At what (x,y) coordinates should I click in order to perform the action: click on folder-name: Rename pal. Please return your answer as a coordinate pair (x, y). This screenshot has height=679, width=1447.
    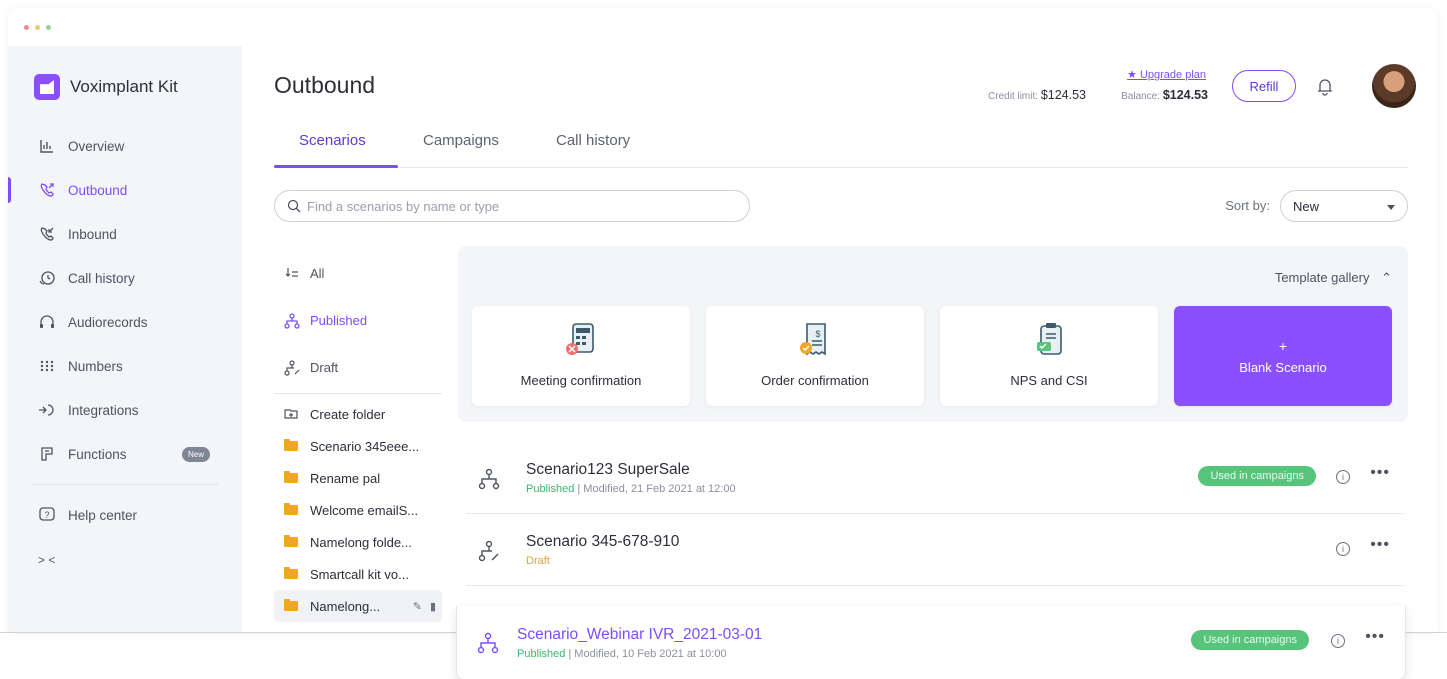
    Looking at the image, I should click on (345, 478).